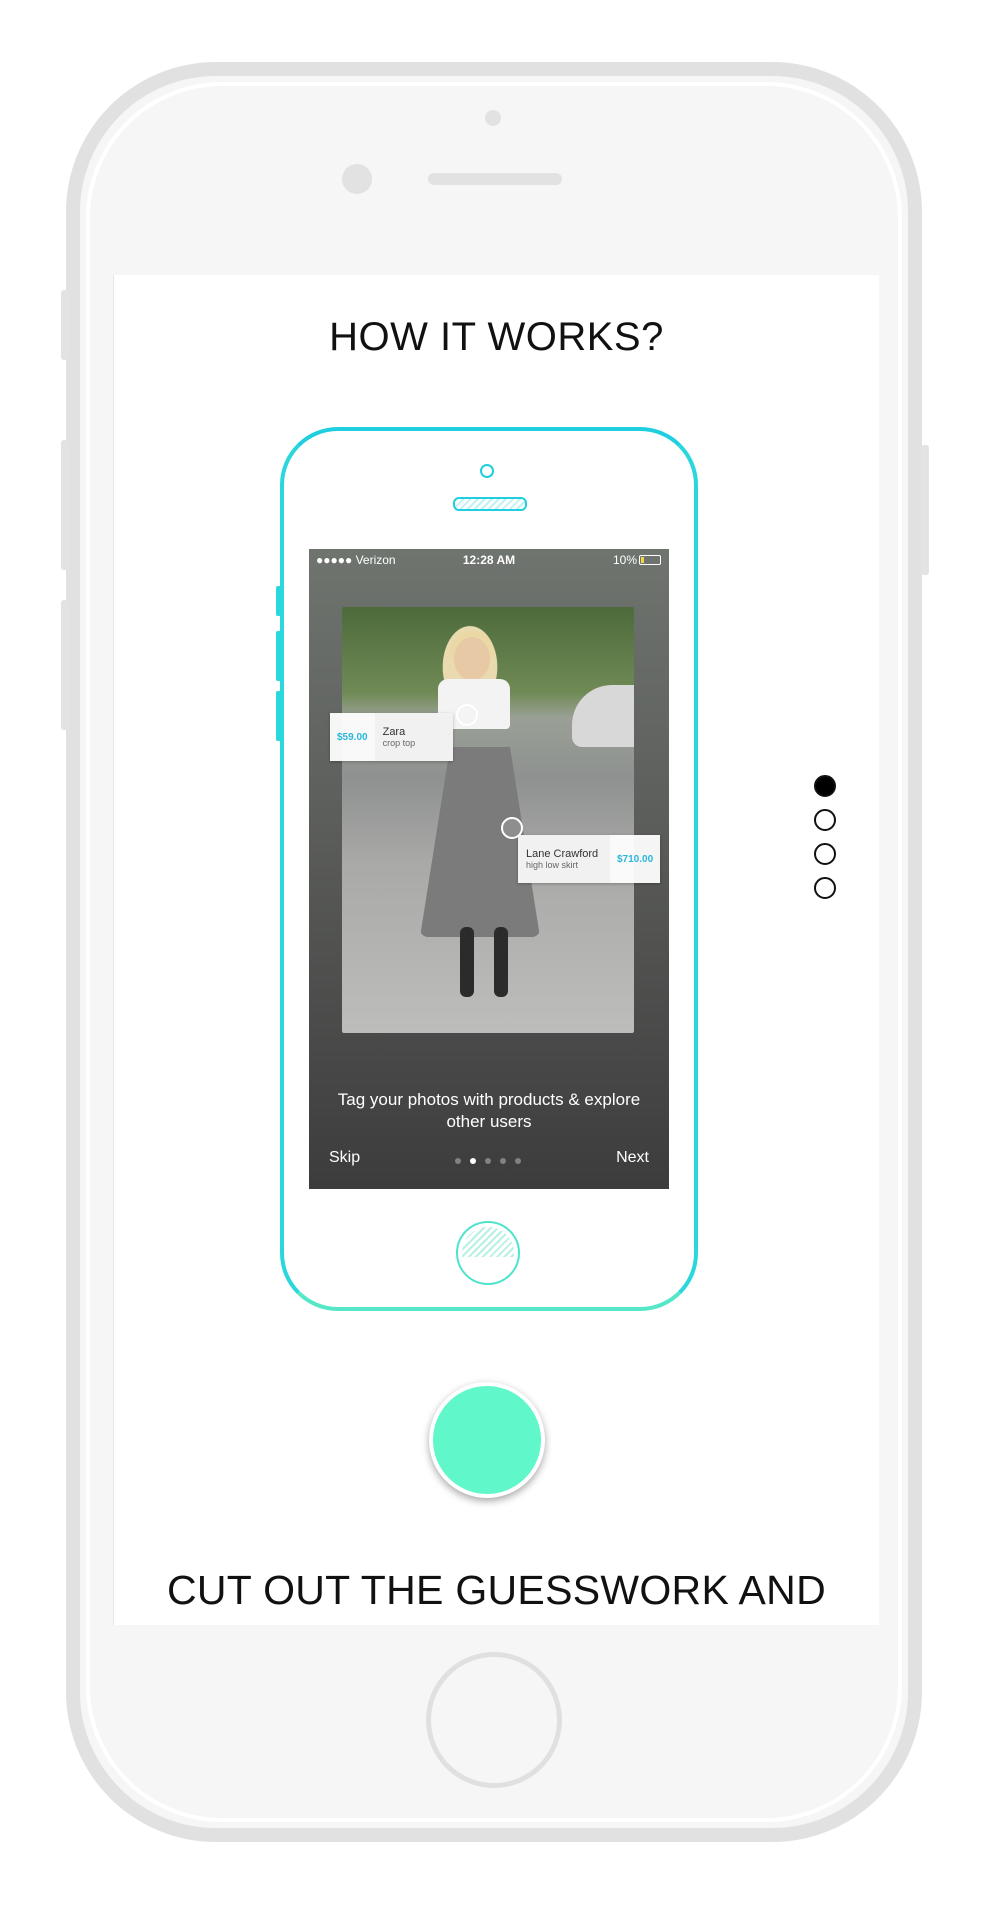  I want to click on earpiece-speaker, so click(495, 179).